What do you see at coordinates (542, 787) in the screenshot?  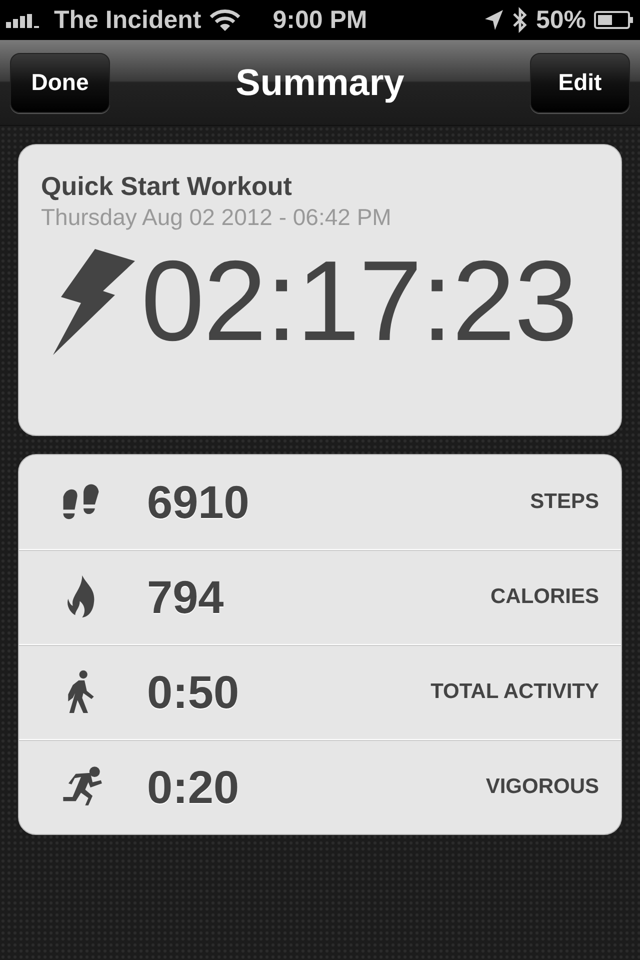 I see `stat-label: VIGOROUS` at bounding box center [542, 787].